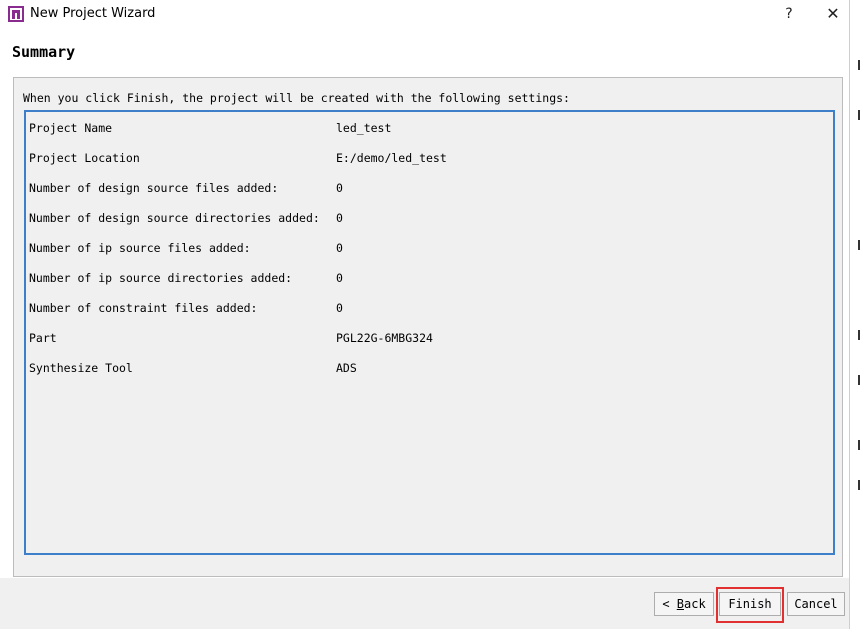 The width and height of the screenshot is (860, 629). Describe the element at coordinates (429, 130) in the screenshot. I see `settings-row: Project Name led_test` at that location.